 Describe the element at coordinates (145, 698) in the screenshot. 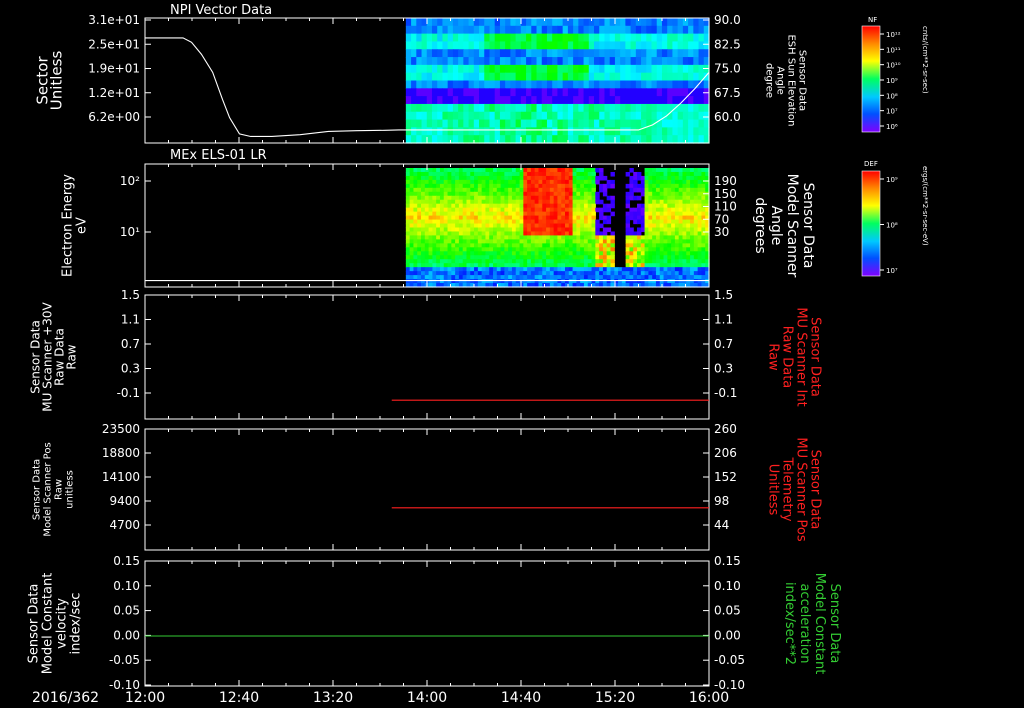

I see `time-tick-label: 12:00` at that location.